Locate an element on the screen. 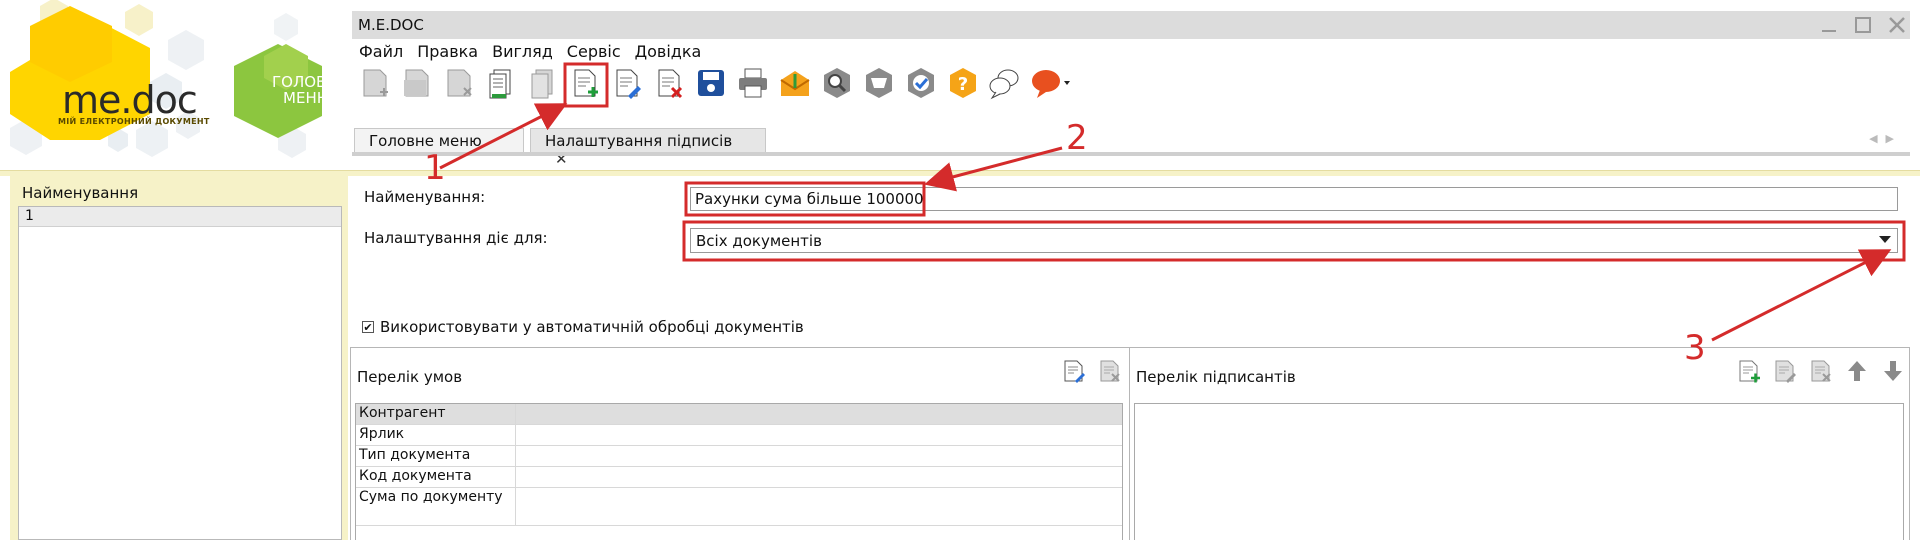 This screenshot has height=540, width=1920. brand-tagline: МІЙ ЕЛЕКТРОННИЙ ДОКУМЕНТ is located at coordinates (134, 121).